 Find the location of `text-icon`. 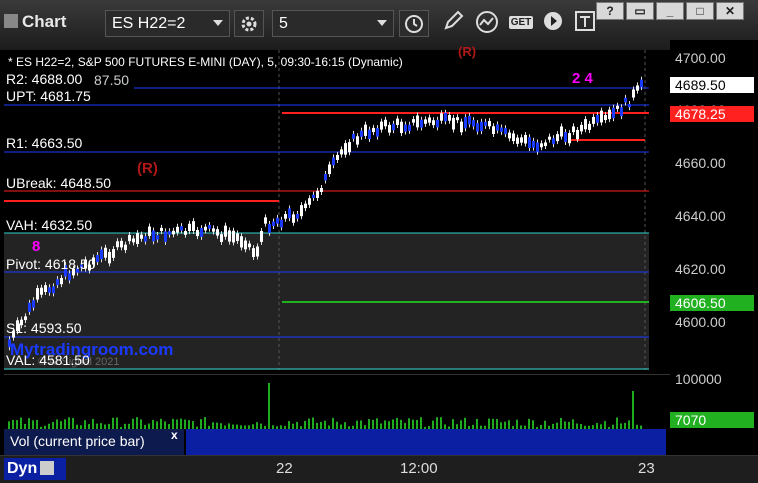

text-icon is located at coordinates (585, 21).